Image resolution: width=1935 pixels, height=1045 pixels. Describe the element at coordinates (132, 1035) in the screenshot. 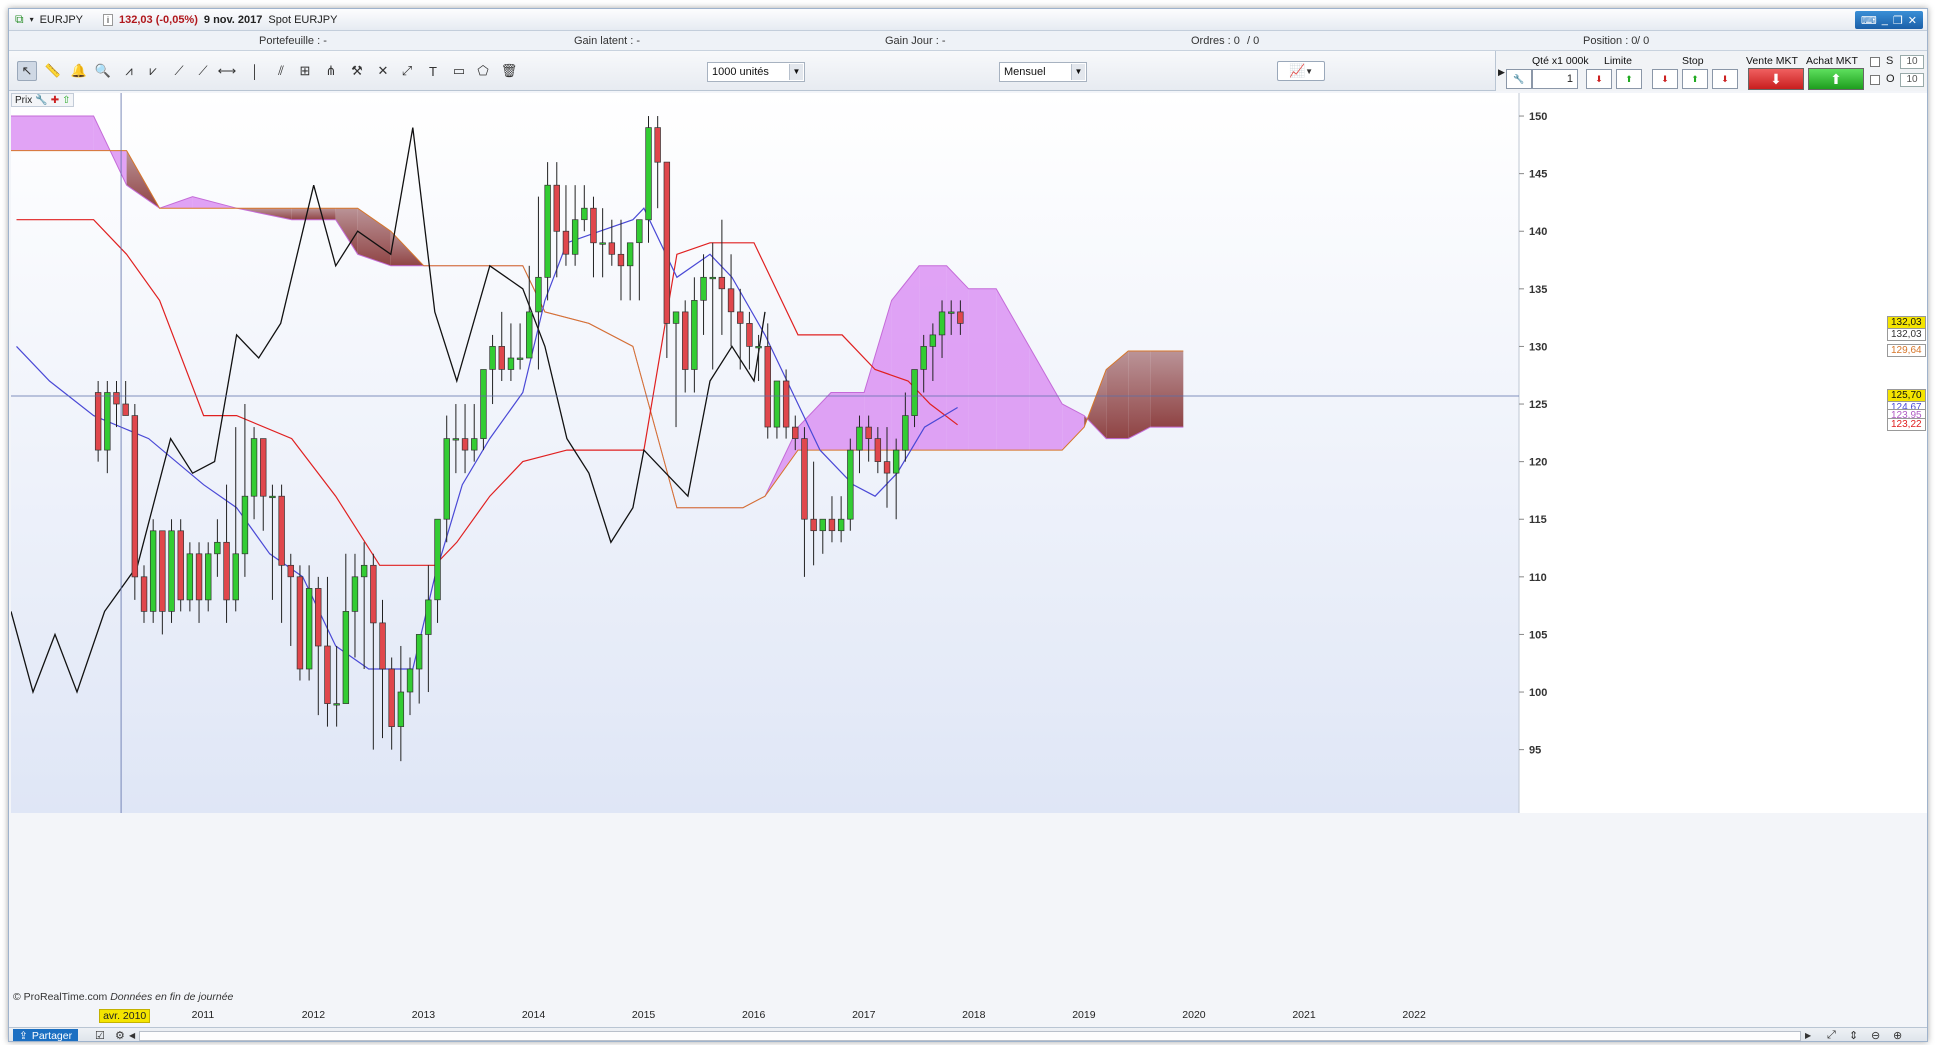

I see `scroll-left-icon: ◀` at that location.